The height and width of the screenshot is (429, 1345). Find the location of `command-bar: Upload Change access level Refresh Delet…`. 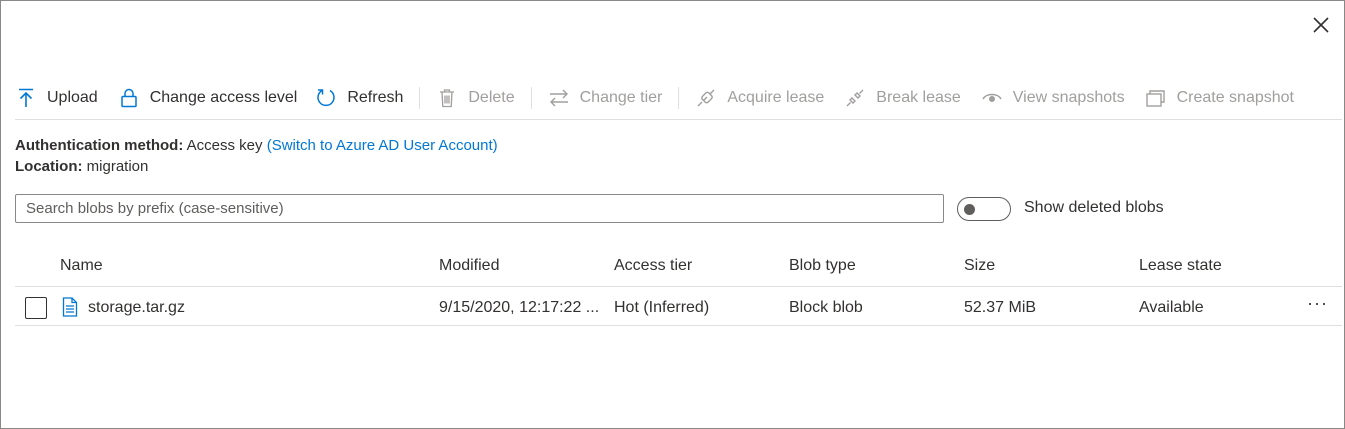

command-bar: Upload Change access level Refresh Delet… is located at coordinates (672, 98).